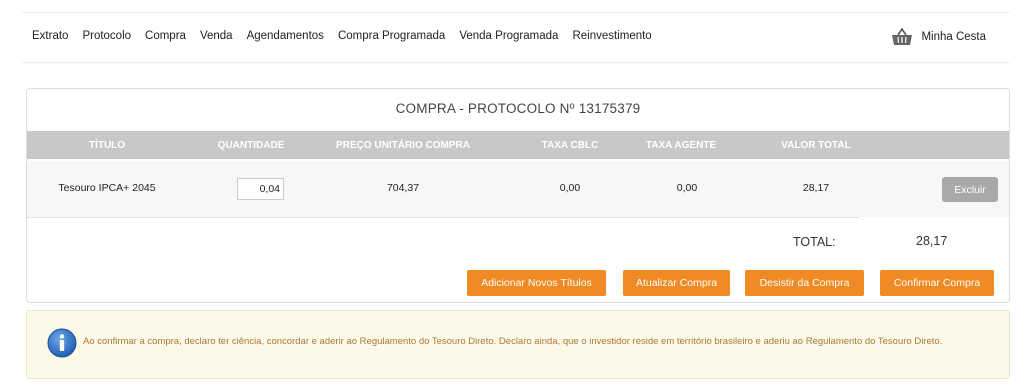 This screenshot has width=1024, height=390. What do you see at coordinates (107, 145) in the screenshot?
I see `col-titulo: TÍTULO` at bounding box center [107, 145].